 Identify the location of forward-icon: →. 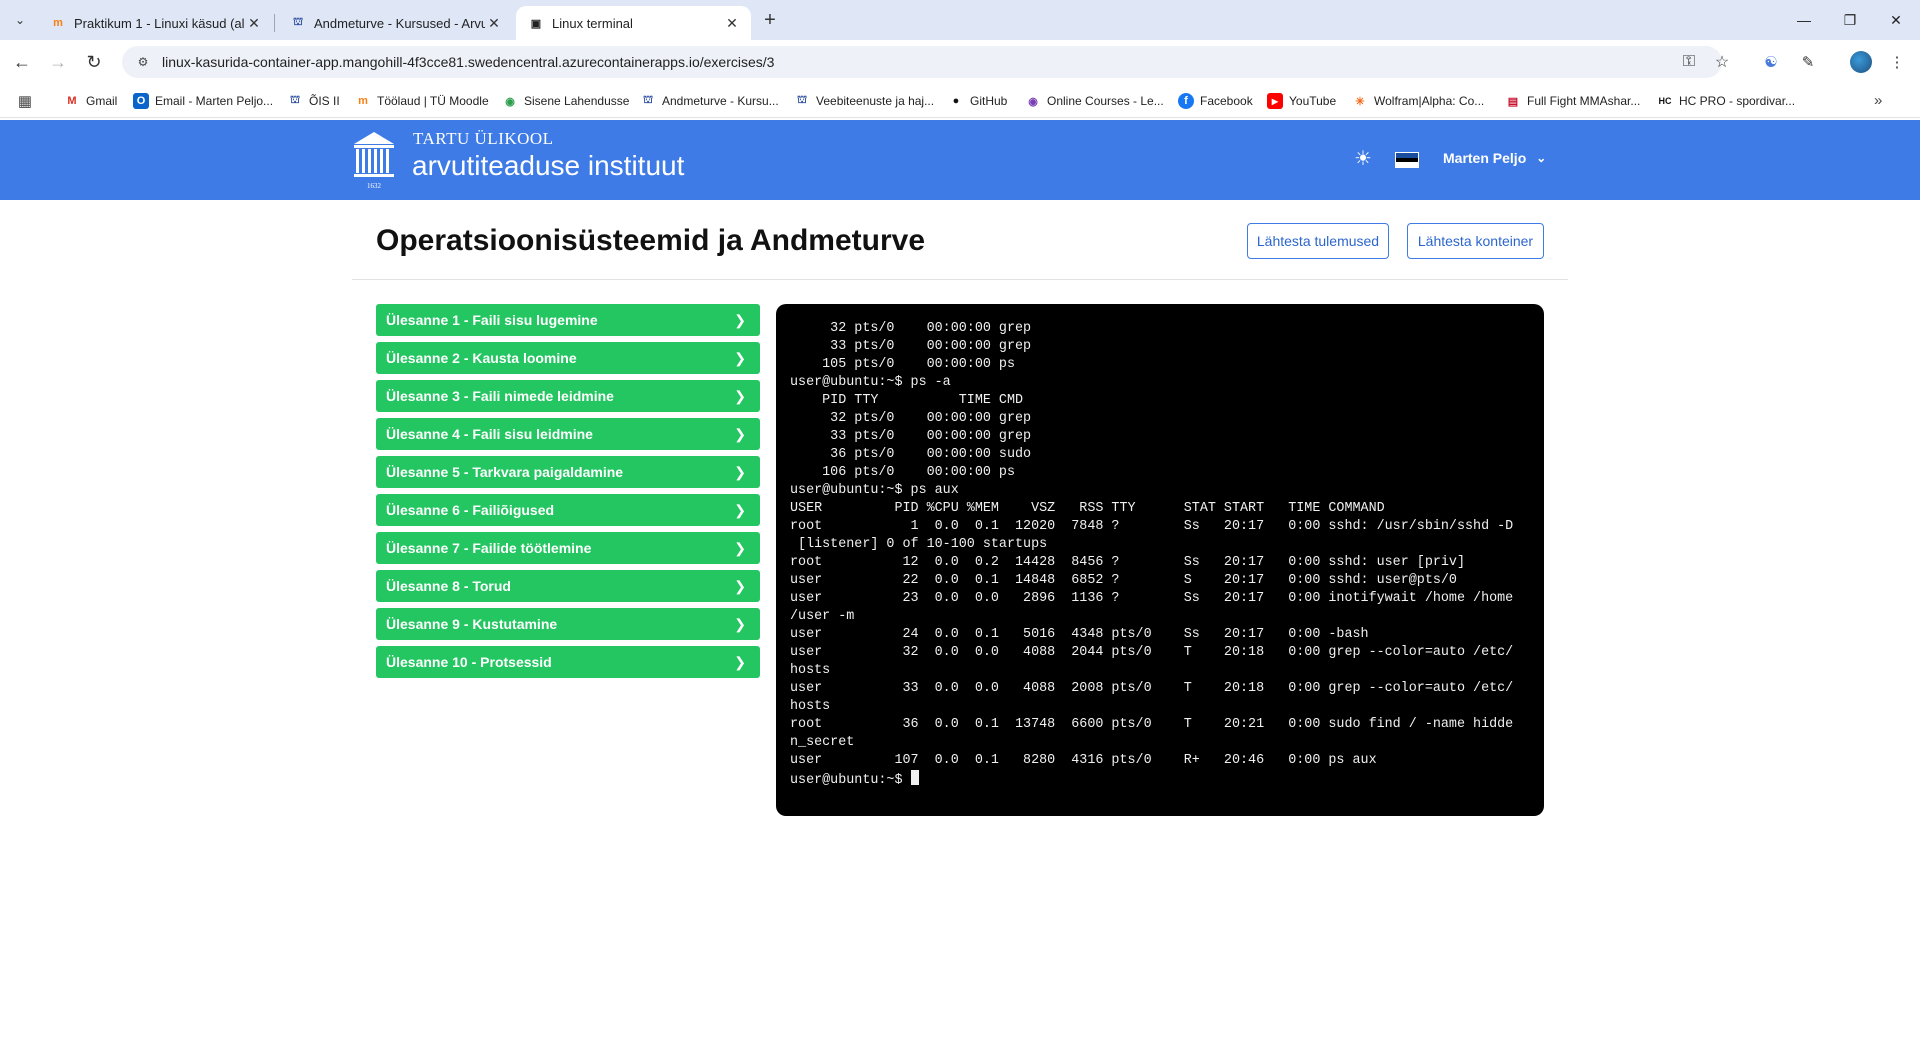
(58, 62).